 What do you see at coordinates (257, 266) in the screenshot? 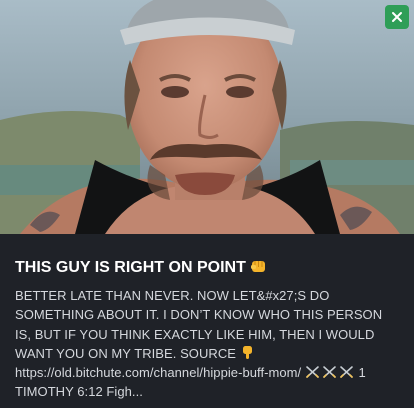
I see `fist-icon` at bounding box center [257, 266].